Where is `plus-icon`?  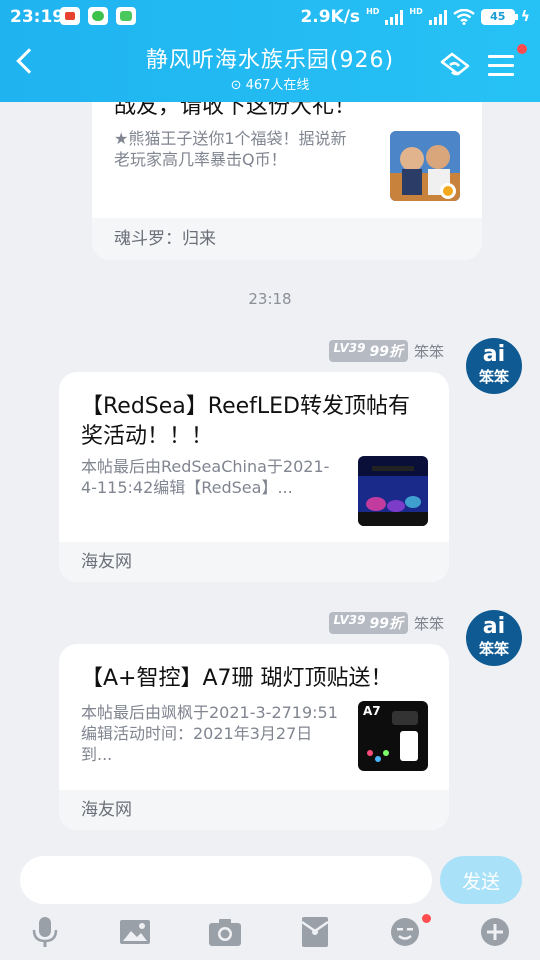
plus-icon is located at coordinates (495, 932).